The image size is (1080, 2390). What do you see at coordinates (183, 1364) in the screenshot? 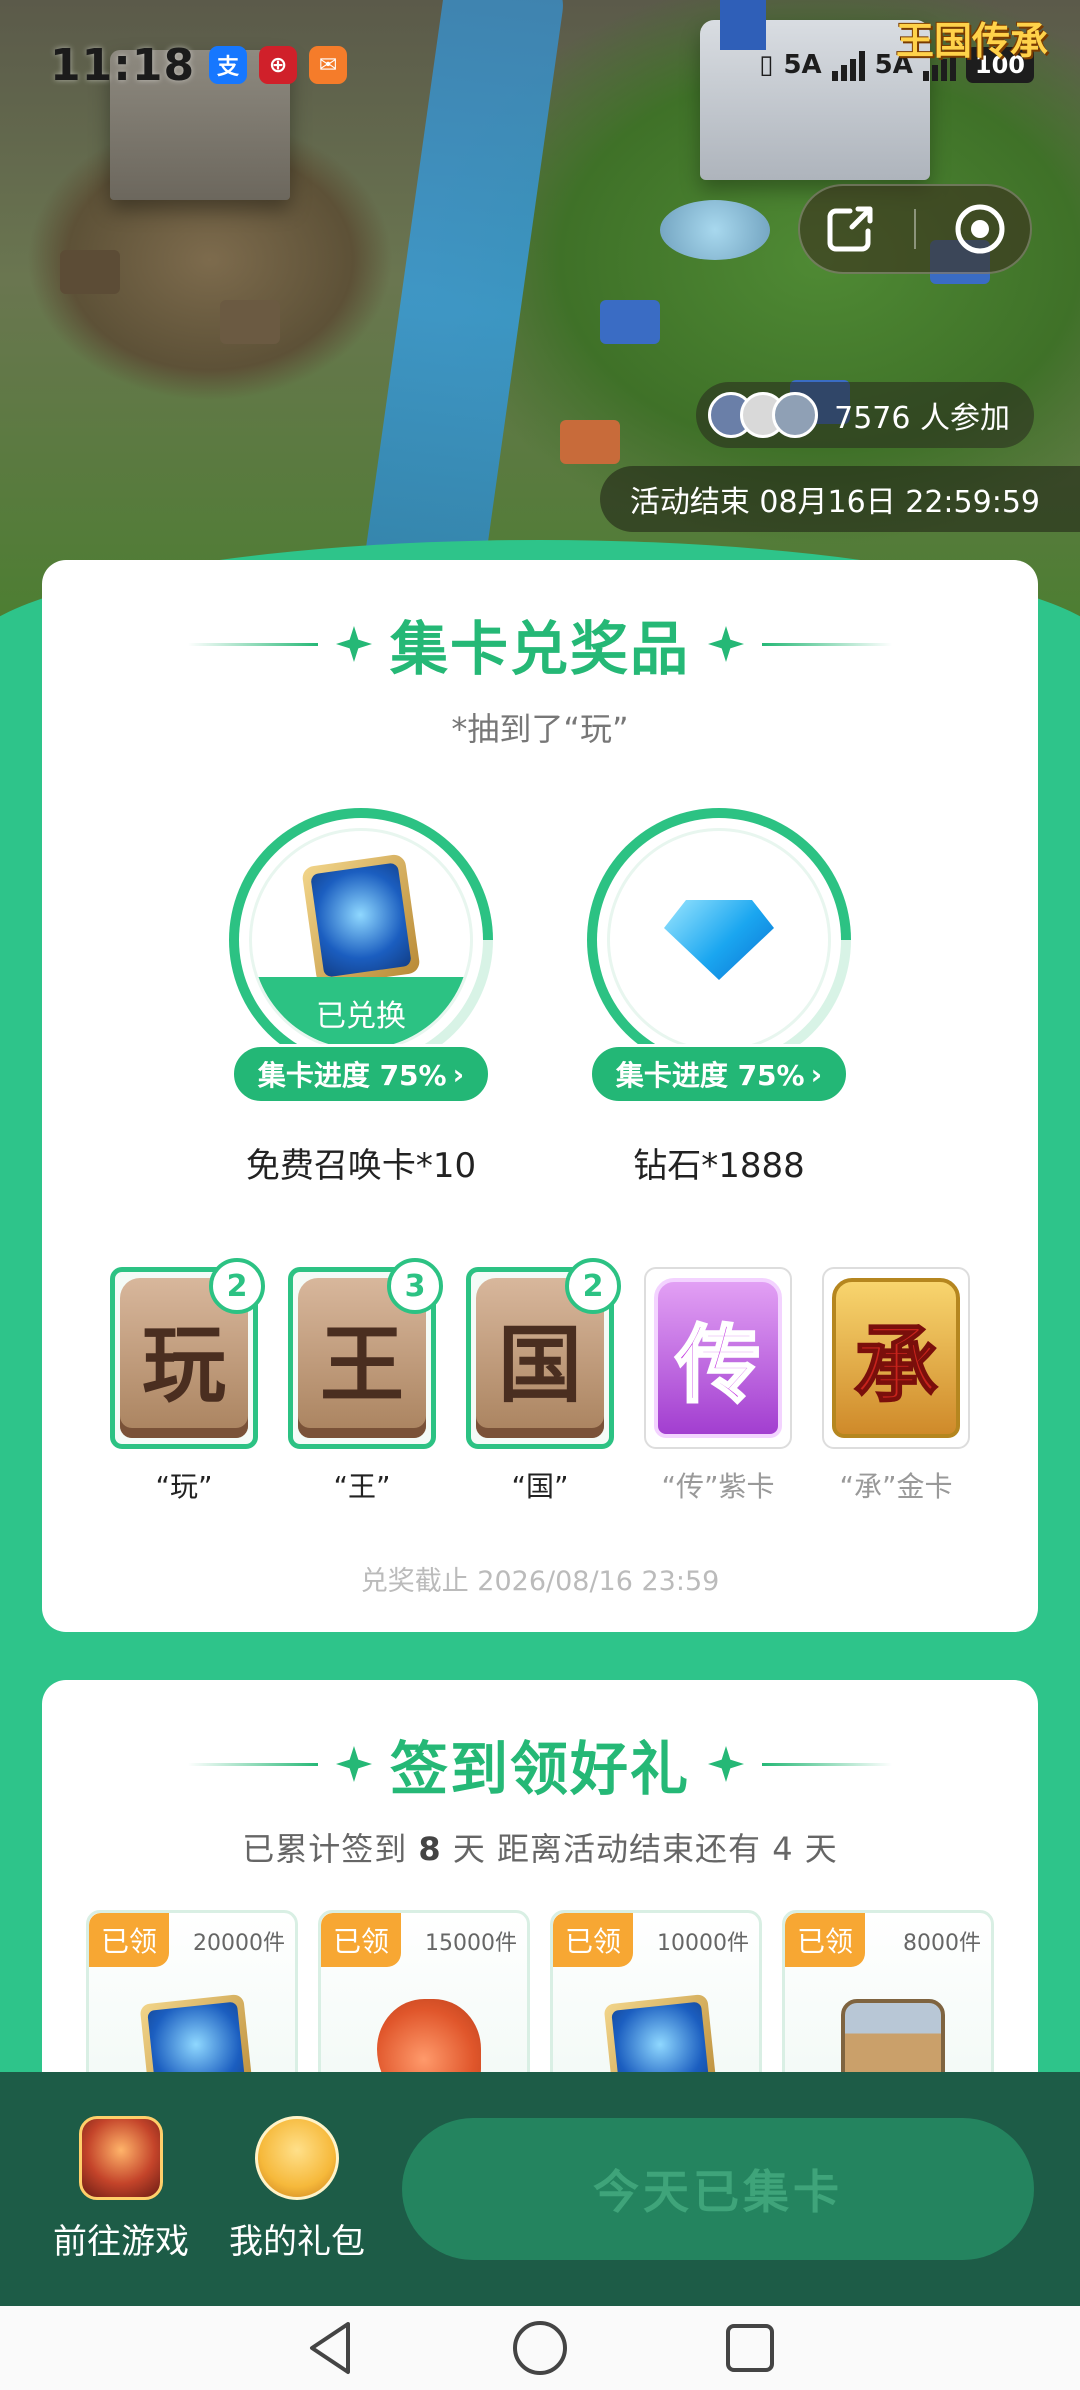
I see `letter-glyph: 玩` at bounding box center [183, 1364].